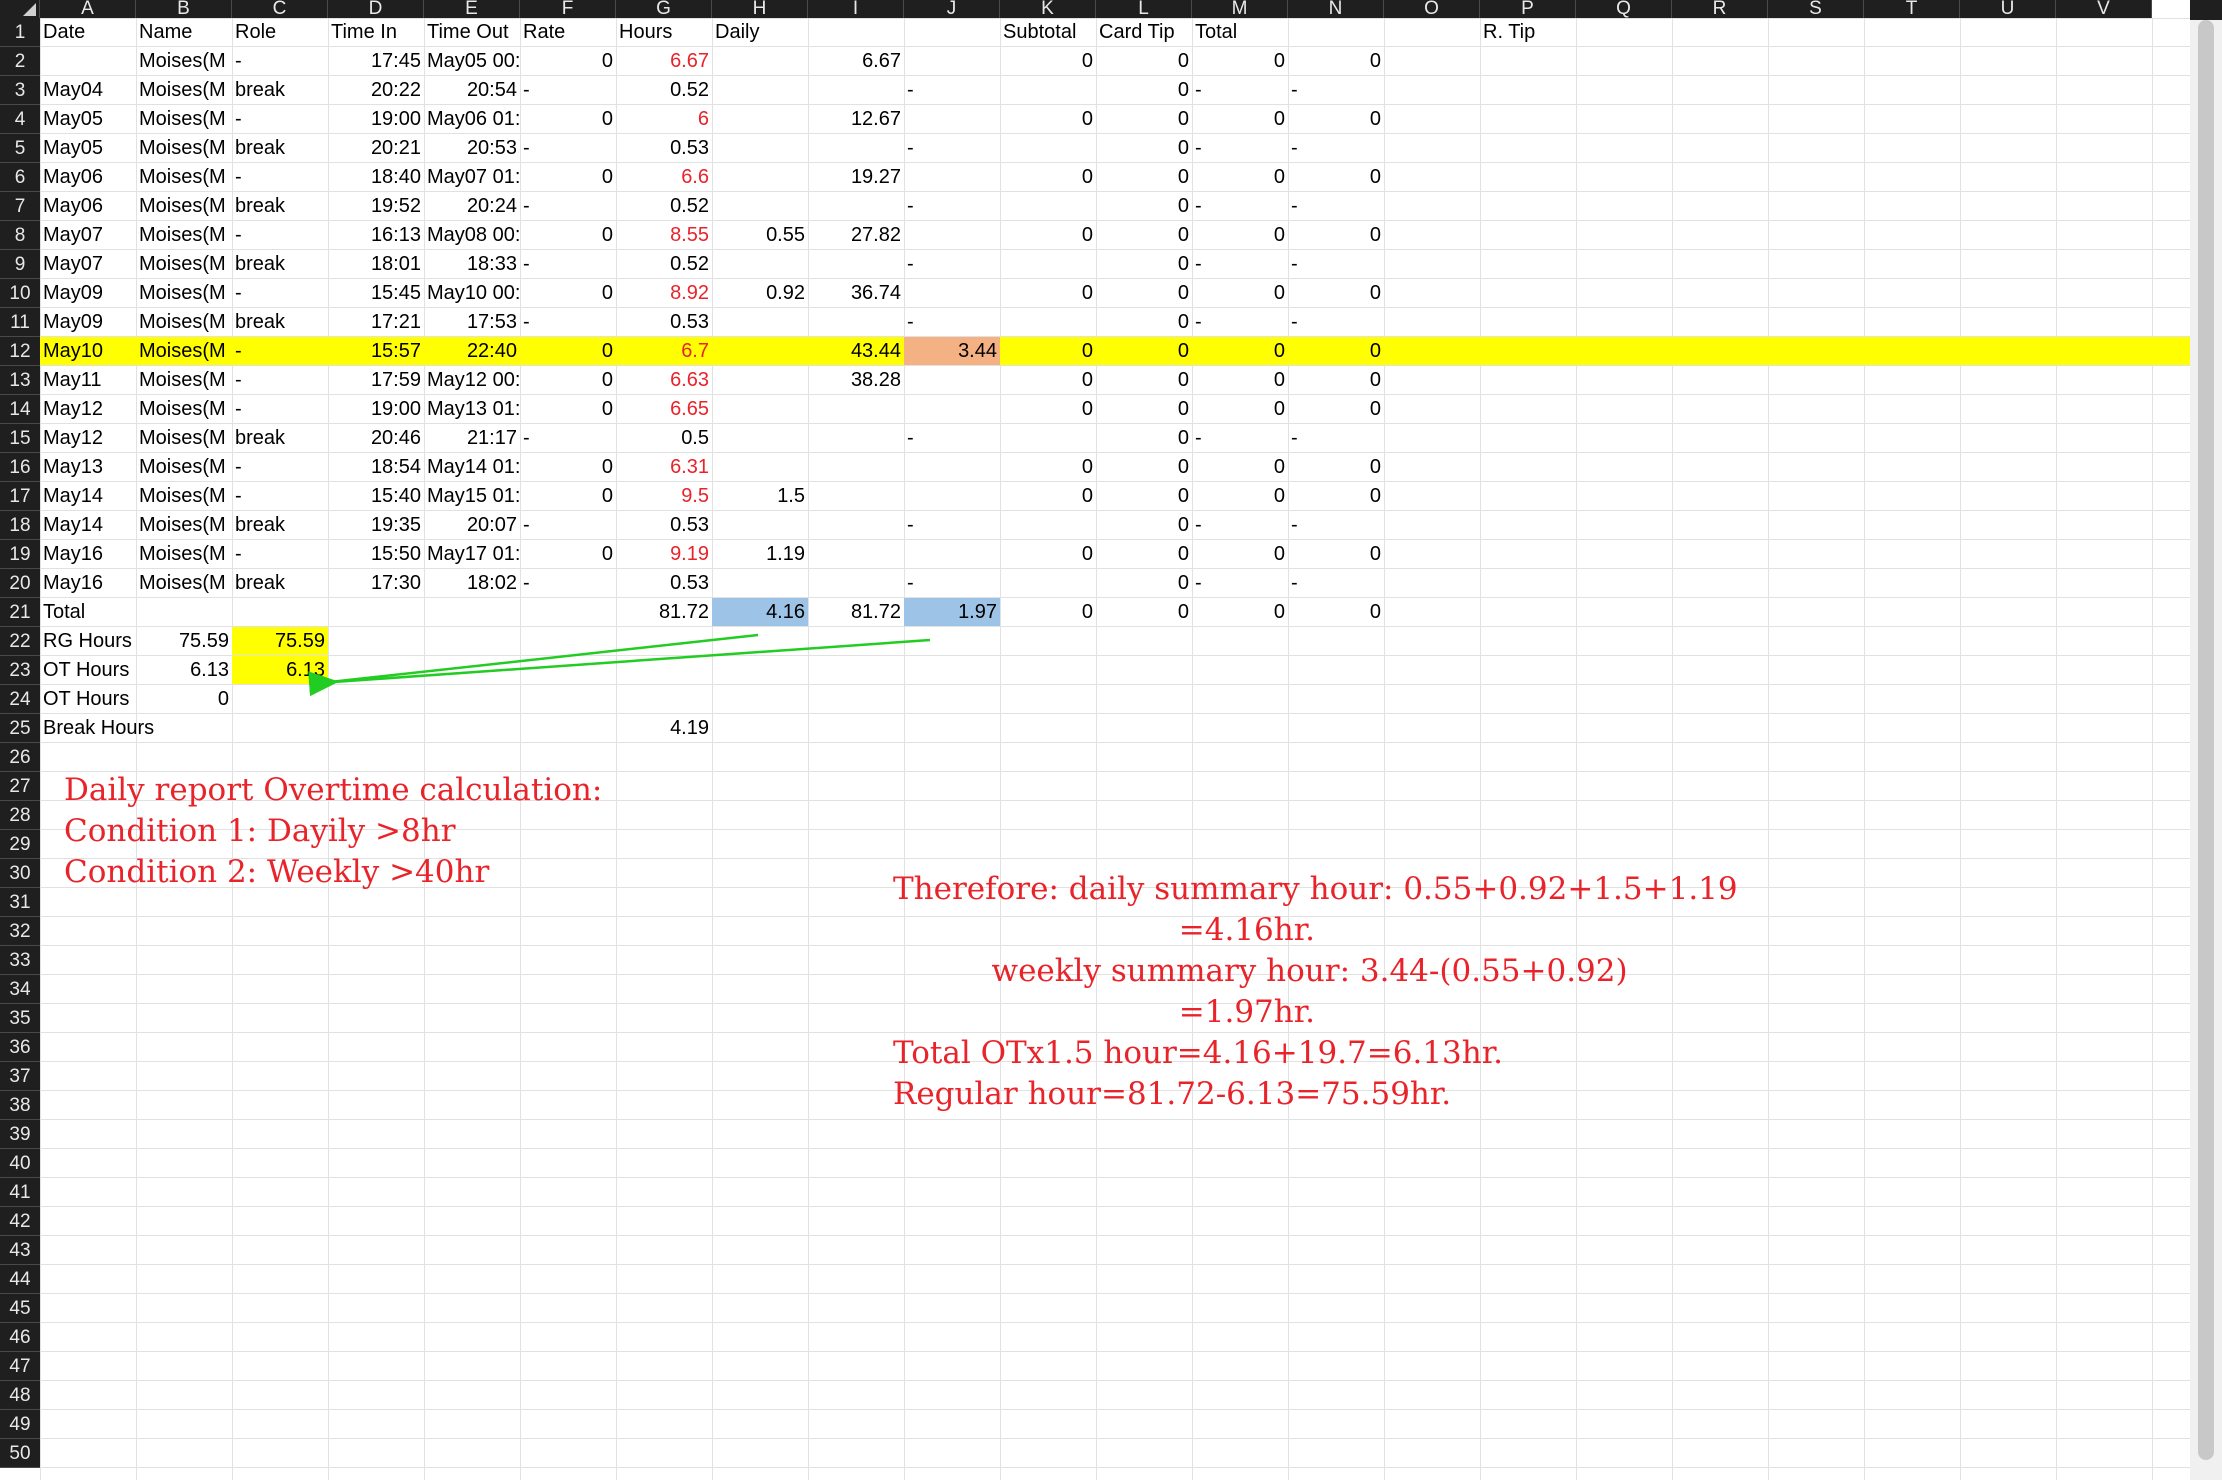 This screenshot has width=2222, height=1480. What do you see at coordinates (472, 554) in the screenshot?
I see `cell-E19: May17 01:` at bounding box center [472, 554].